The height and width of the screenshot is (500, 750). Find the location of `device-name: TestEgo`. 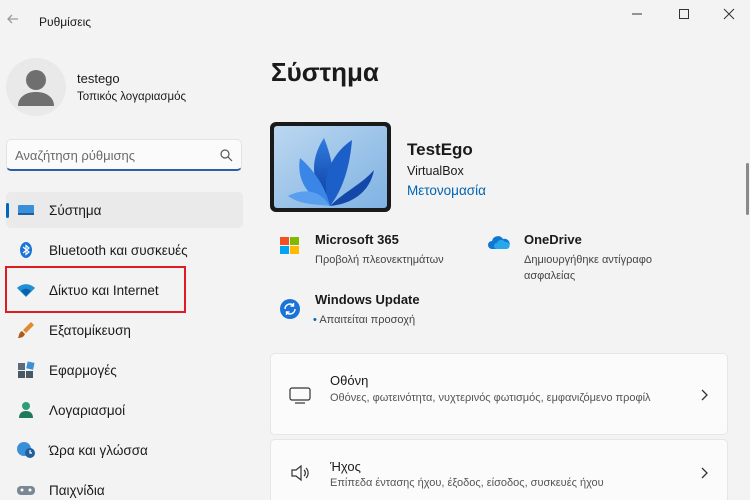

device-name: TestEgo is located at coordinates (440, 149).